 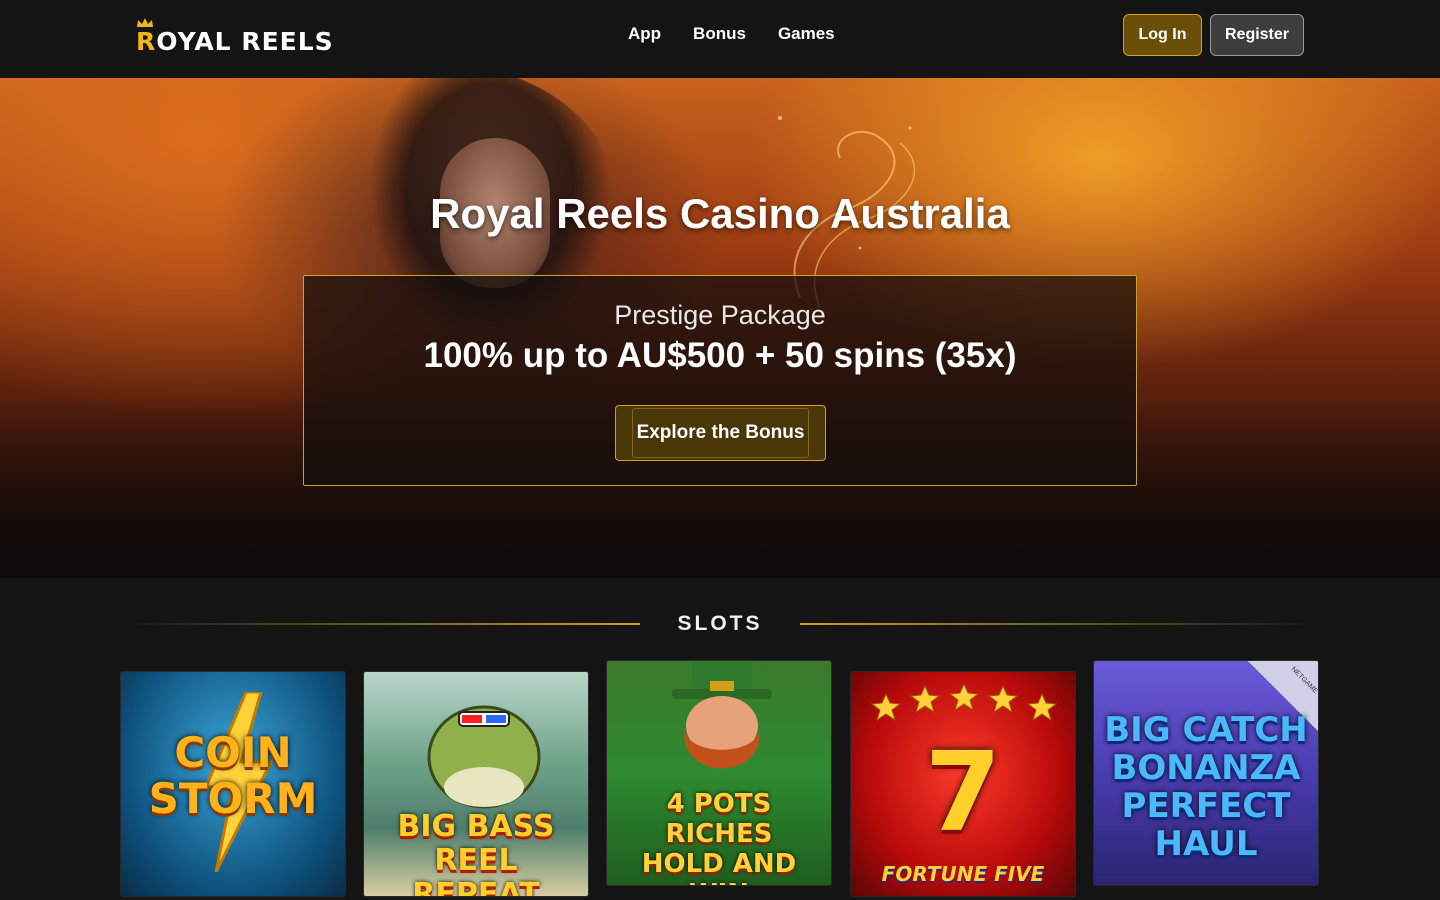 What do you see at coordinates (720, 355) in the screenshot?
I see `promo-offer: 100% up to AU$500 + 50 spins (35x)` at bounding box center [720, 355].